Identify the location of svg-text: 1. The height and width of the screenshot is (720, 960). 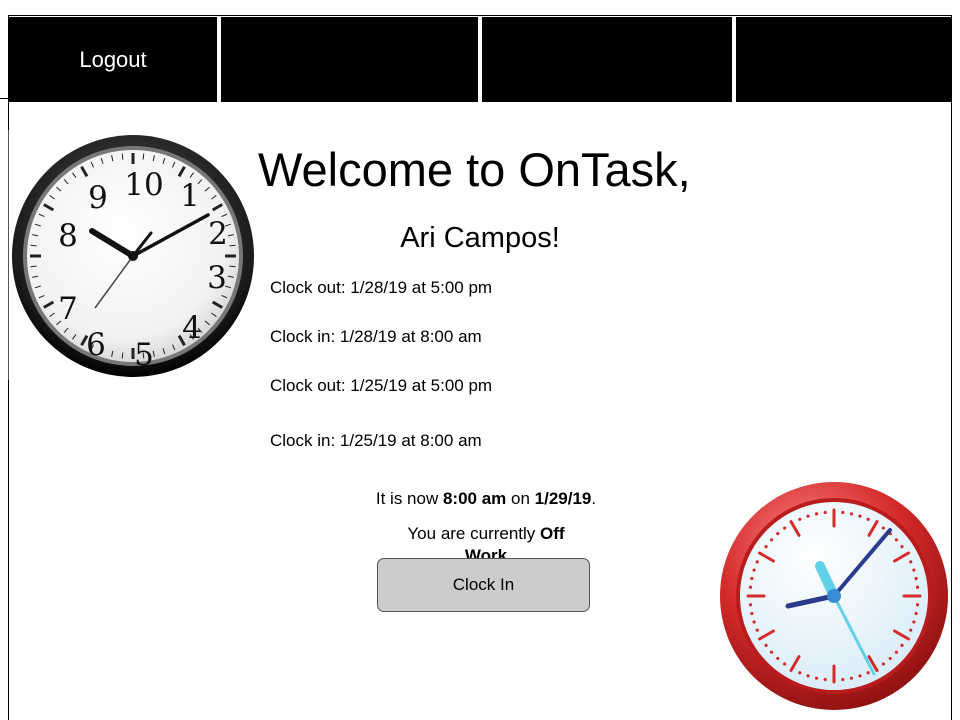
(190, 196).